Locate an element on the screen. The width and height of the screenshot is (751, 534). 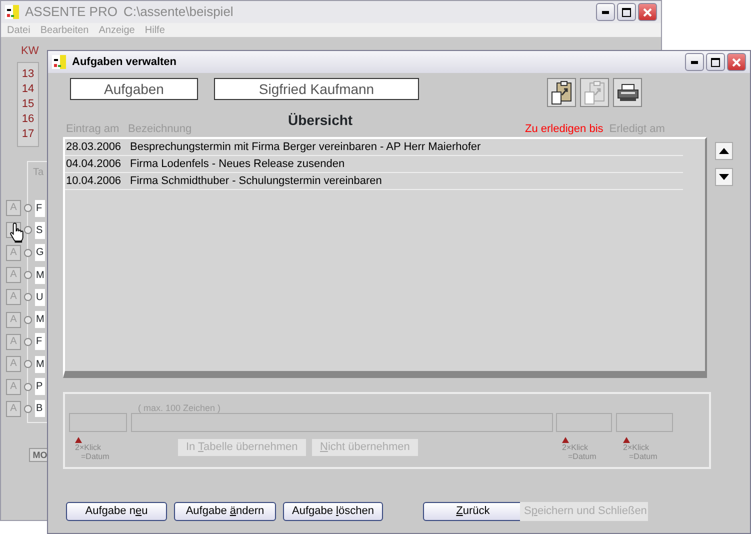
scroll-down-button is located at coordinates (724, 177).